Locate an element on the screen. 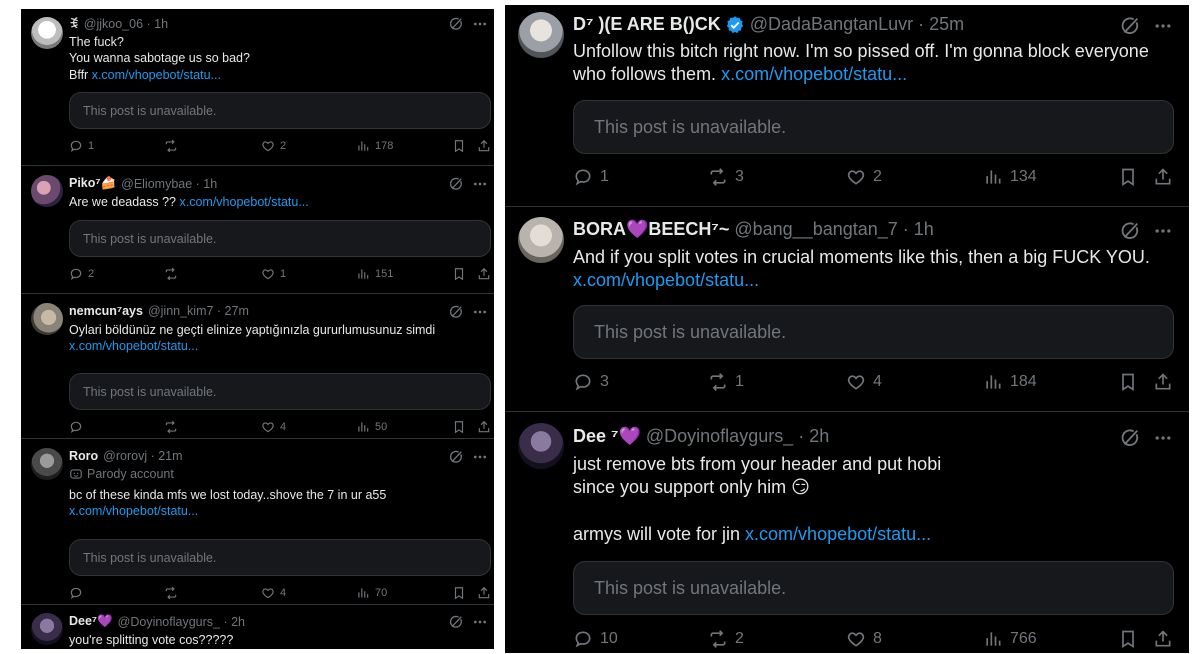  handle-and-time: @rorovj · 21m is located at coordinates (142, 456).